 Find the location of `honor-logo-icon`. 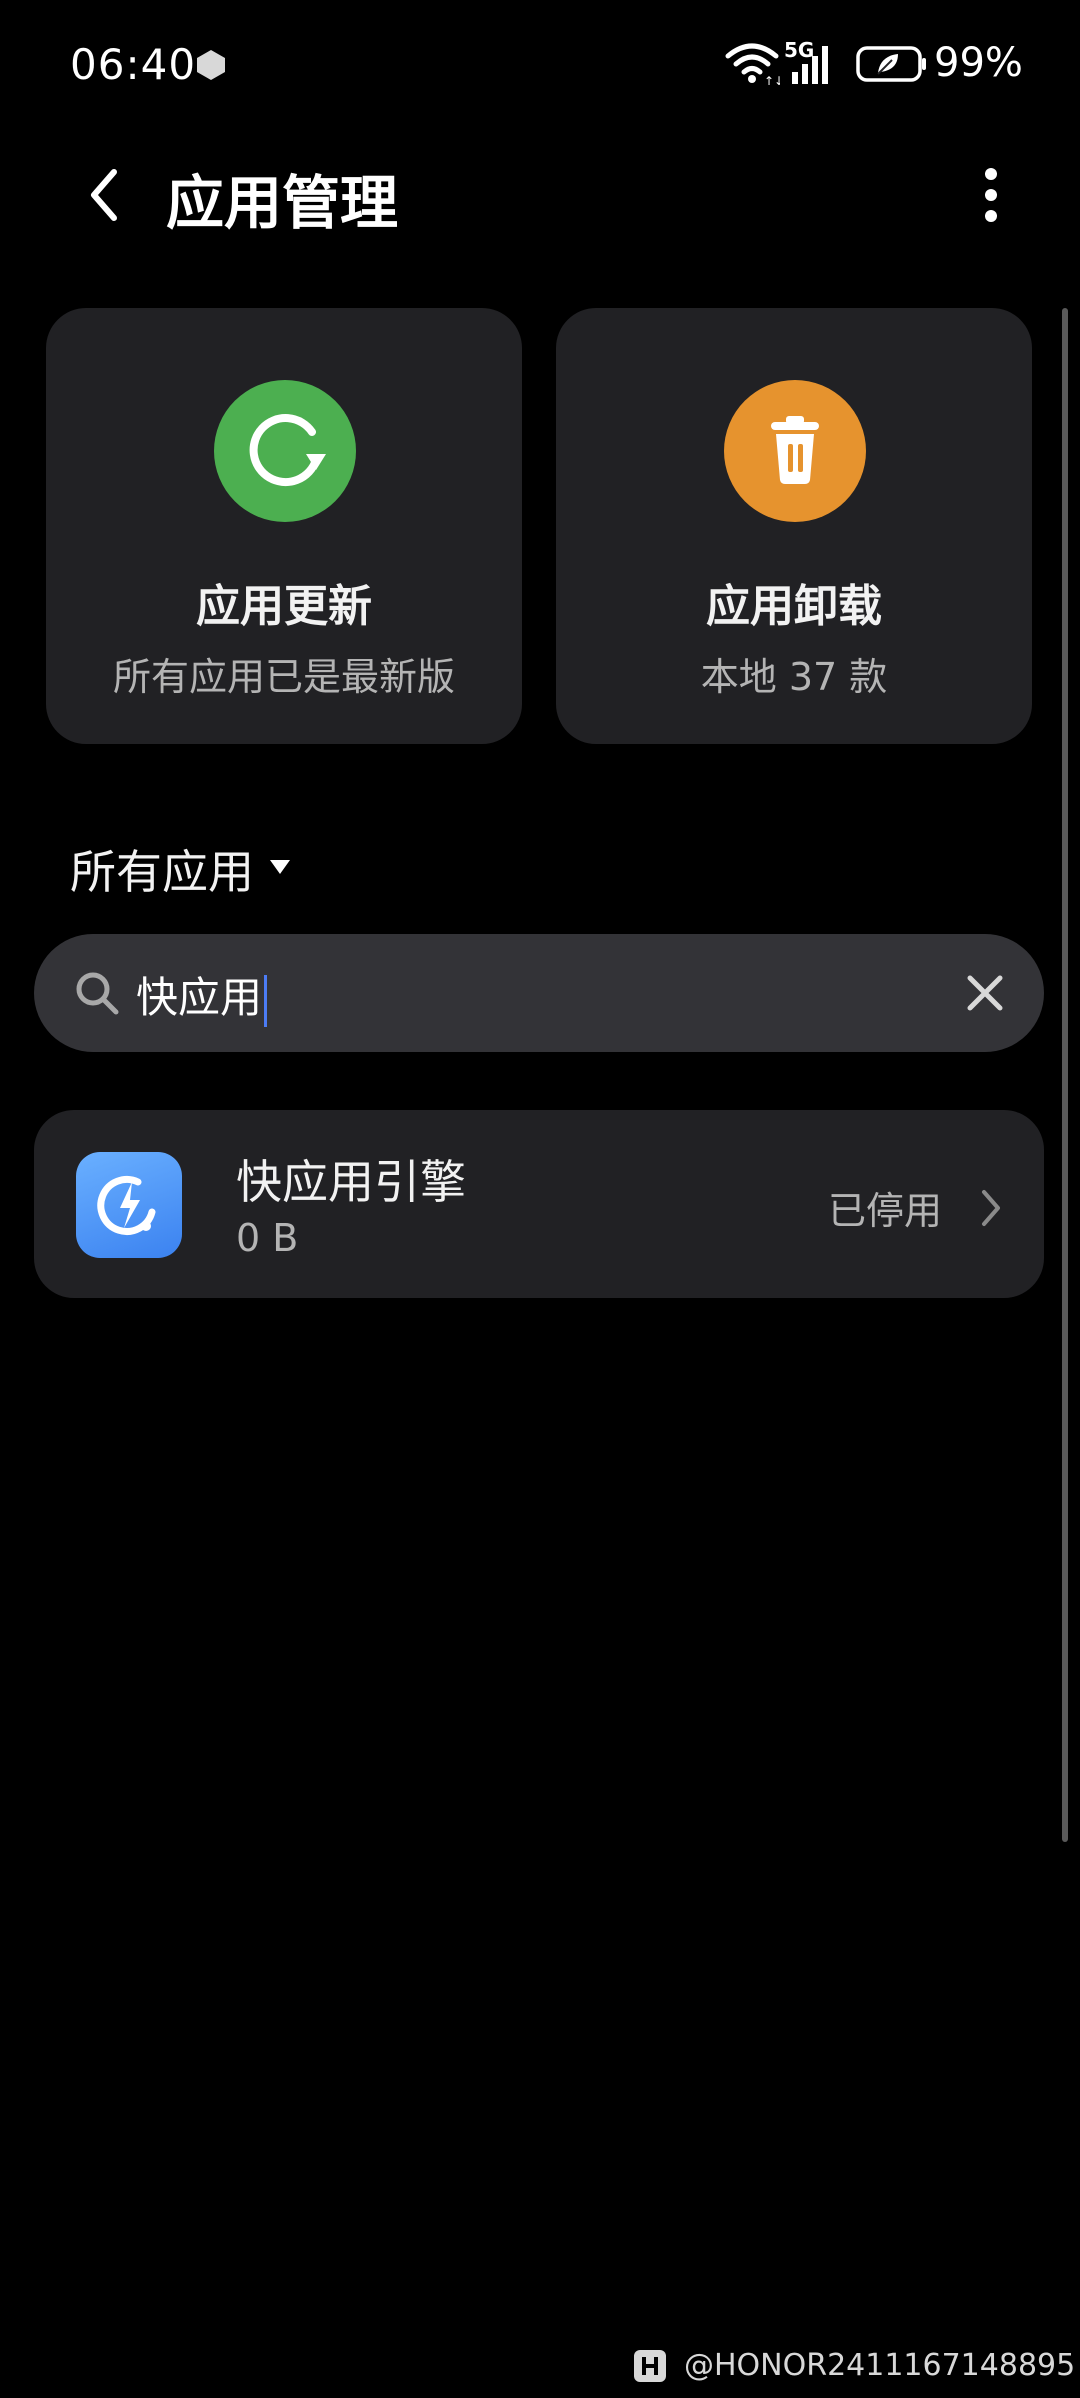

honor-logo-icon is located at coordinates (650, 2366).